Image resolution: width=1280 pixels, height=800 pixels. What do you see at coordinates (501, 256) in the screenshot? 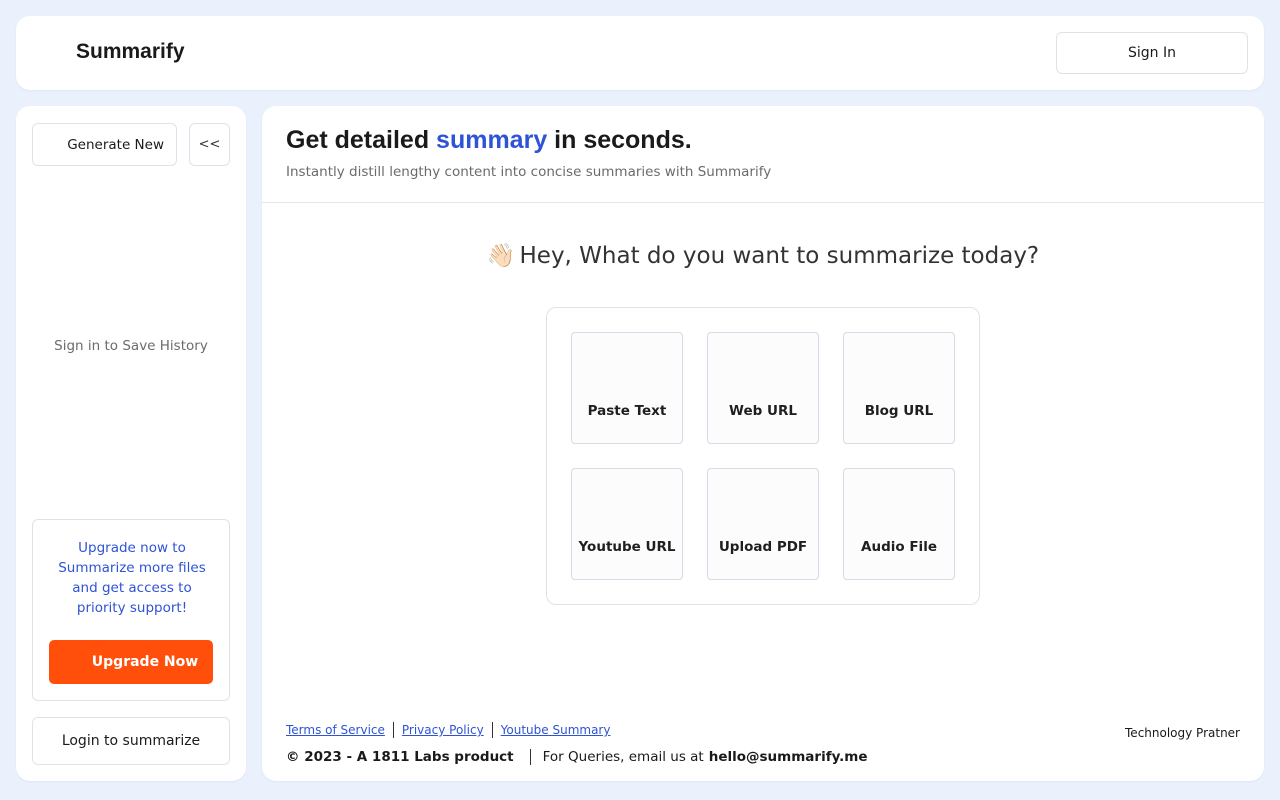
I see `waving-hand-icon: 👋🏻` at bounding box center [501, 256].